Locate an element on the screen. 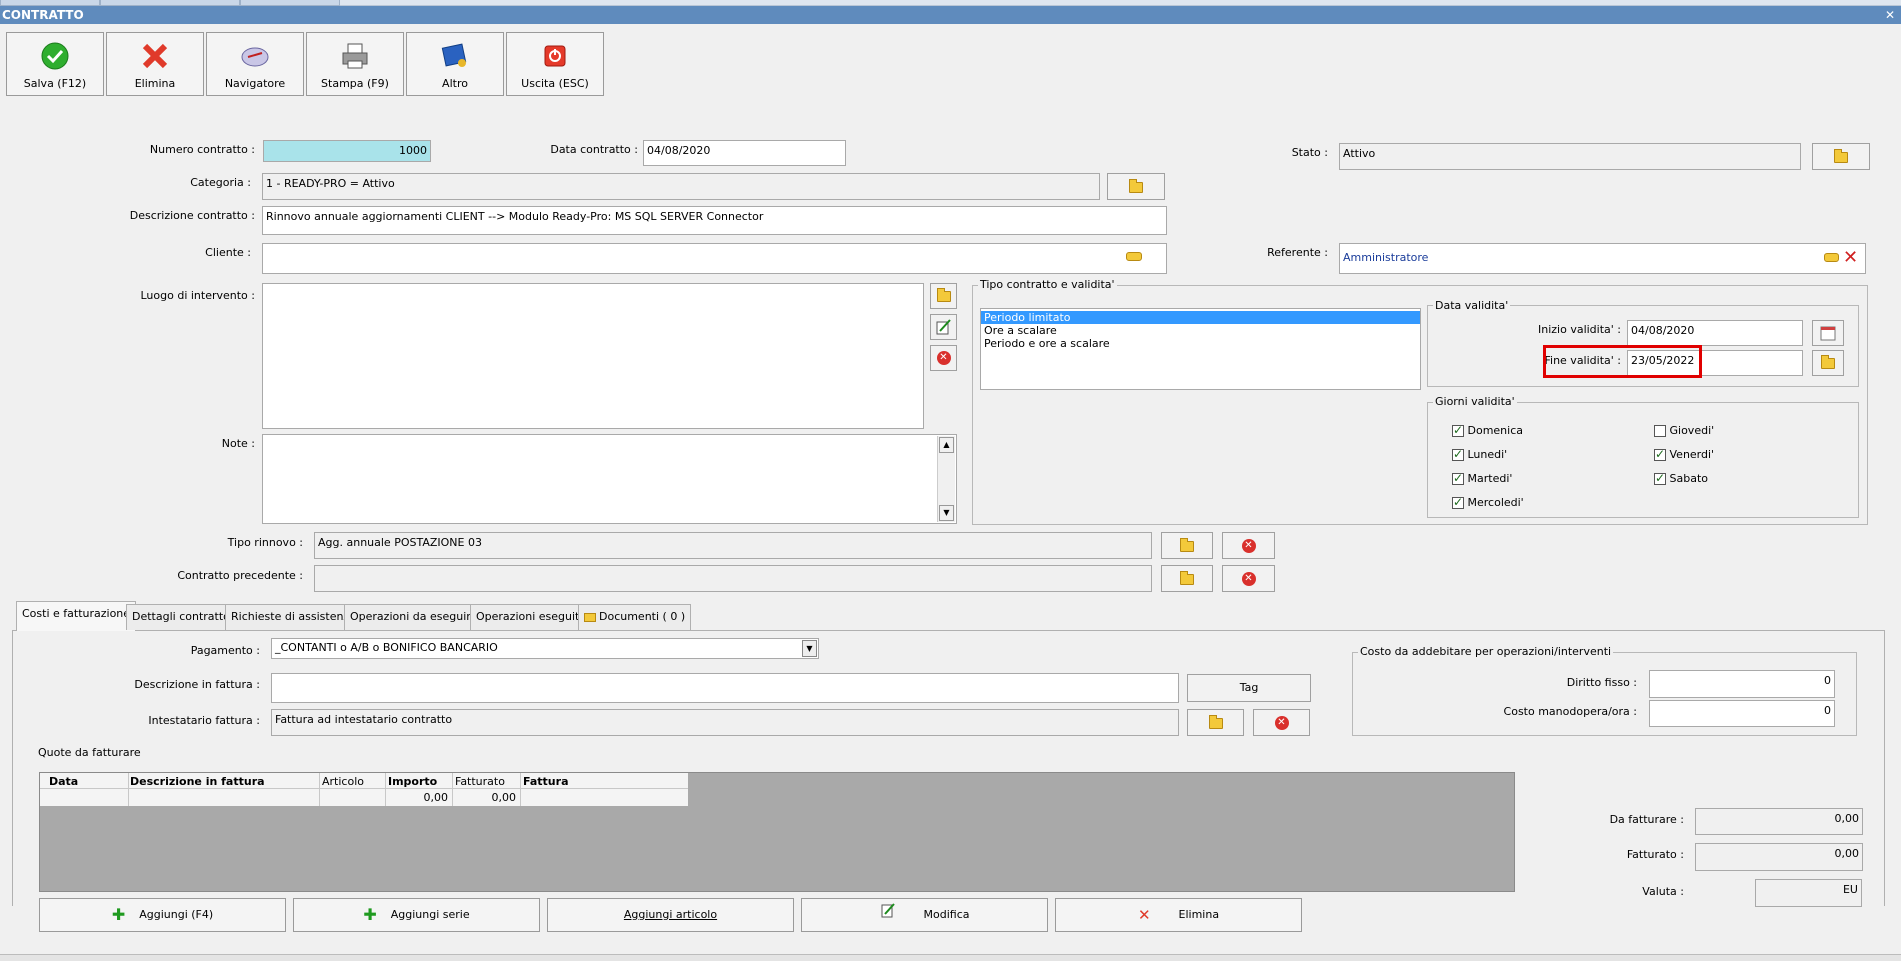 This screenshot has width=1901, height=961. diritto-fisso-input: 0 is located at coordinates (1742, 684).